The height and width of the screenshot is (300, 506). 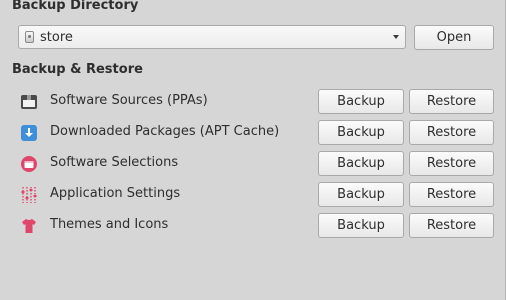 I want to click on backup-directory-title: Backup Directory, so click(x=75, y=6).